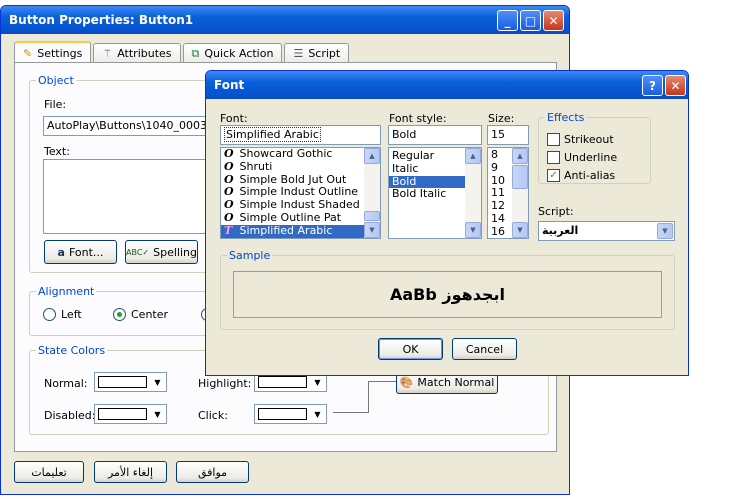 The width and height of the screenshot is (749, 499). Describe the element at coordinates (590, 175) in the screenshot. I see `antialias-label: Anti-alias` at that location.